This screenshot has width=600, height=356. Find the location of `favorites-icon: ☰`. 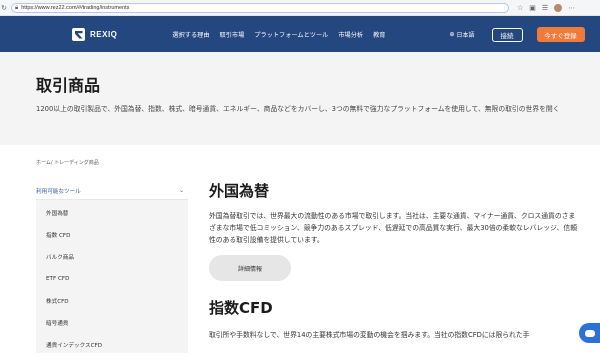

favorites-icon: ☰ is located at coordinates (545, 8).